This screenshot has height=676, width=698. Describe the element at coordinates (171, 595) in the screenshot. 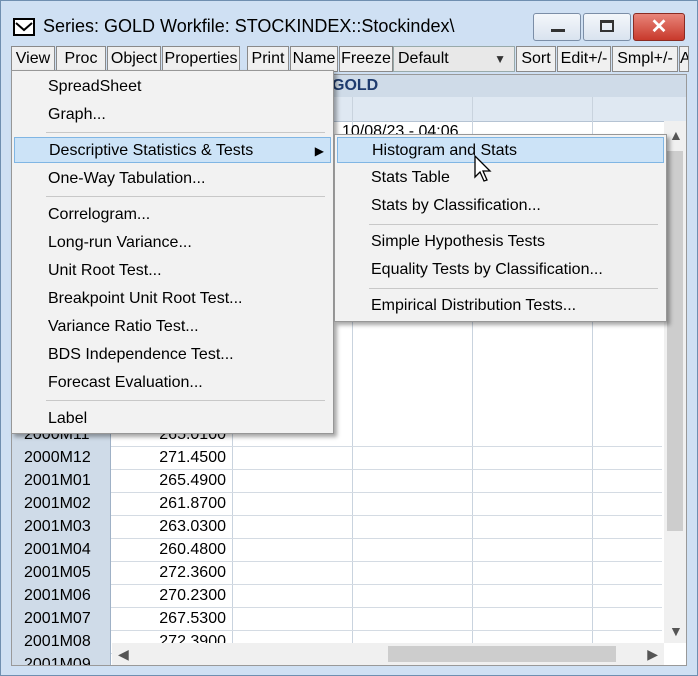

I see `row-value: 270.2300` at that location.